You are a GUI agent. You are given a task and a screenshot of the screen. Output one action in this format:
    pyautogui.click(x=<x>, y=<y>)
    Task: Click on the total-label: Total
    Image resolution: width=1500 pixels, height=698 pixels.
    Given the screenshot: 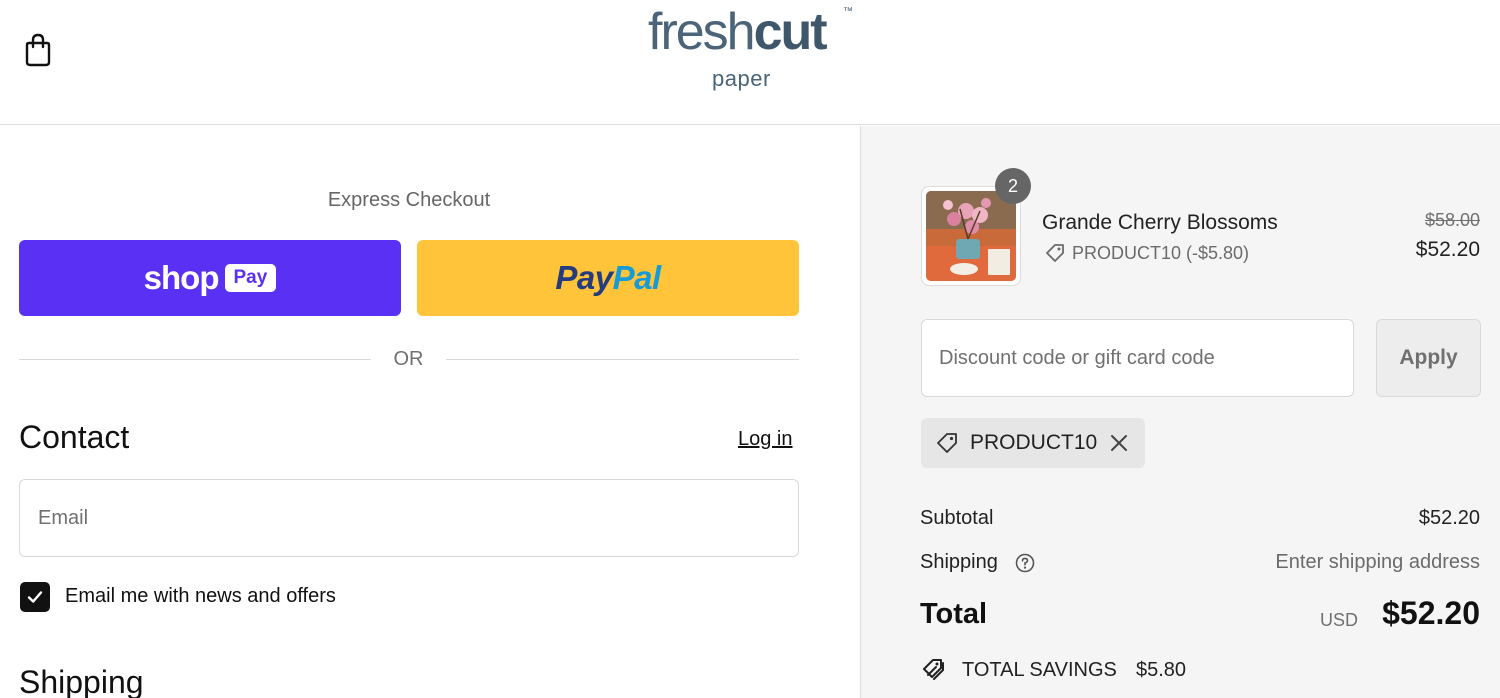 What is the action you would take?
    pyautogui.click(x=954, y=614)
    